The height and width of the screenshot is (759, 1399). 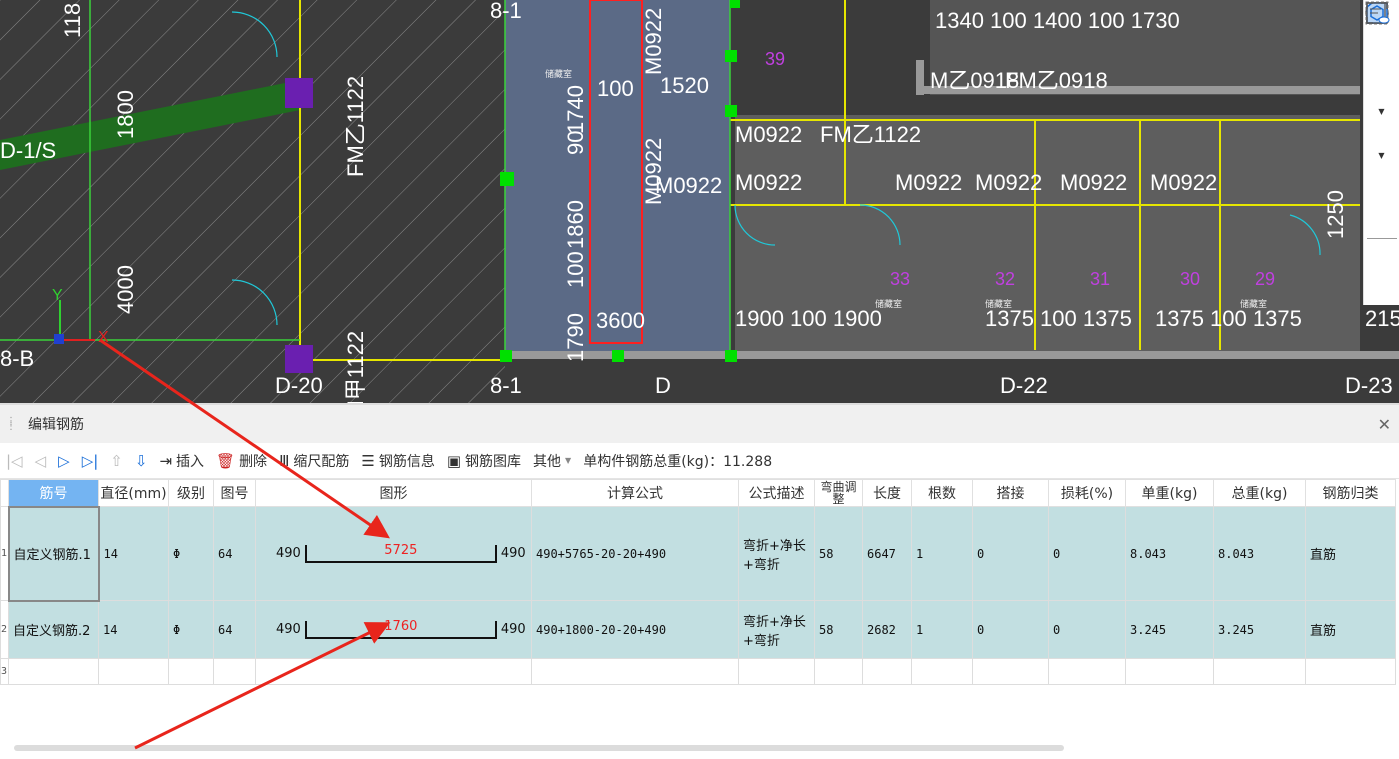 What do you see at coordinates (53, 493) in the screenshot?
I see `column-header: 筋号` at bounding box center [53, 493].